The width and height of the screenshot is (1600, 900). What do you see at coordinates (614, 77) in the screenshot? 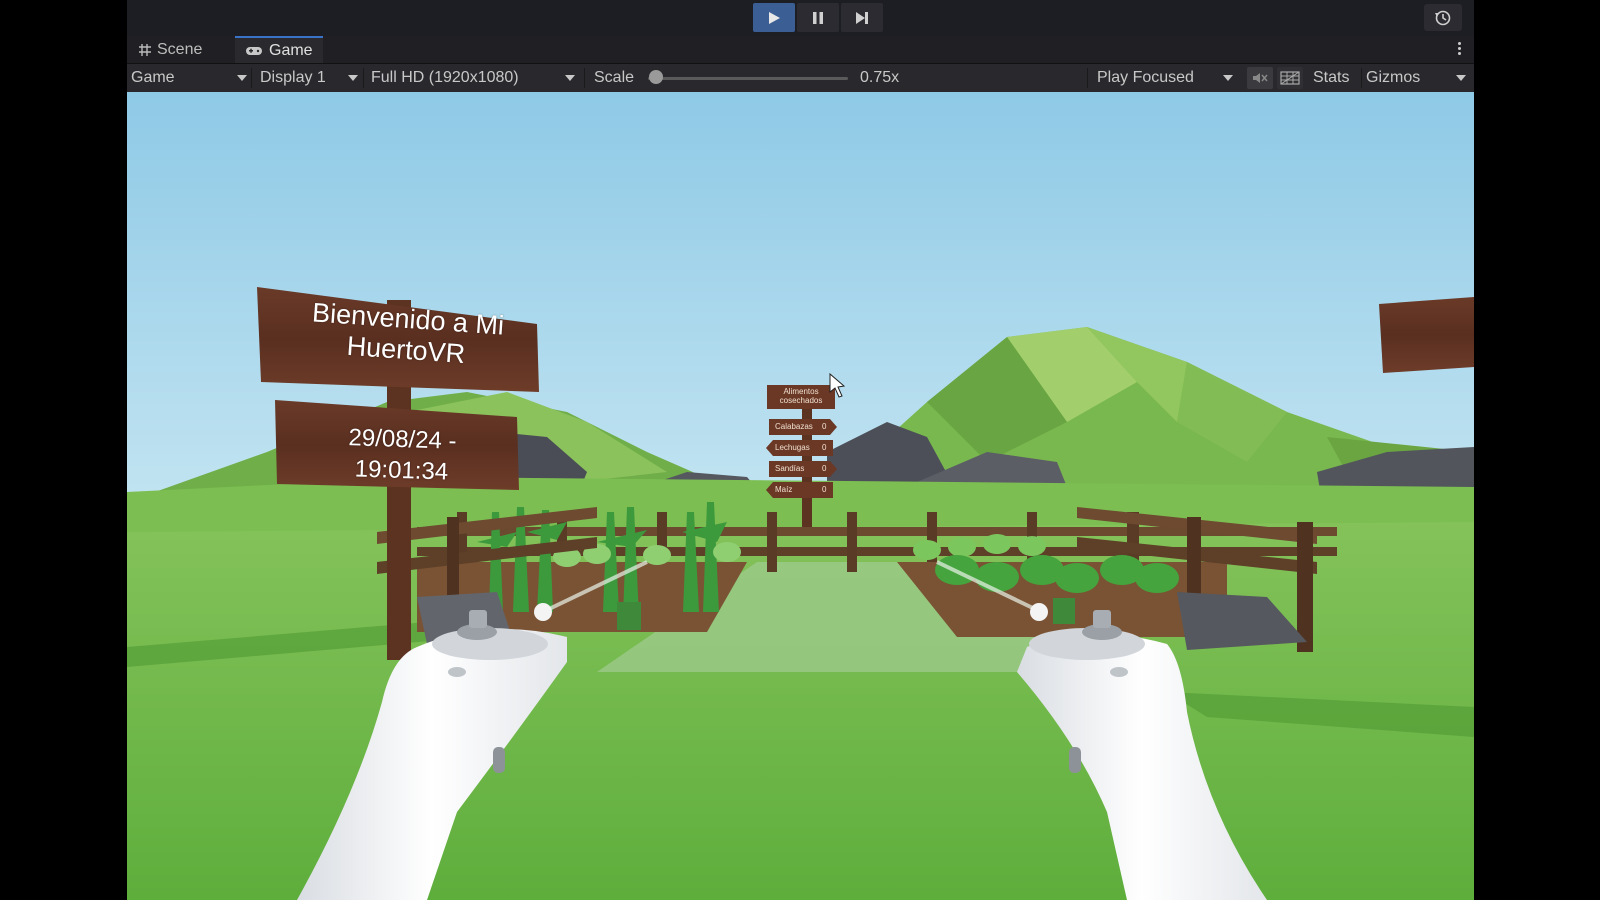
I see `scale-label: Scale` at bounding box center [614, 77].